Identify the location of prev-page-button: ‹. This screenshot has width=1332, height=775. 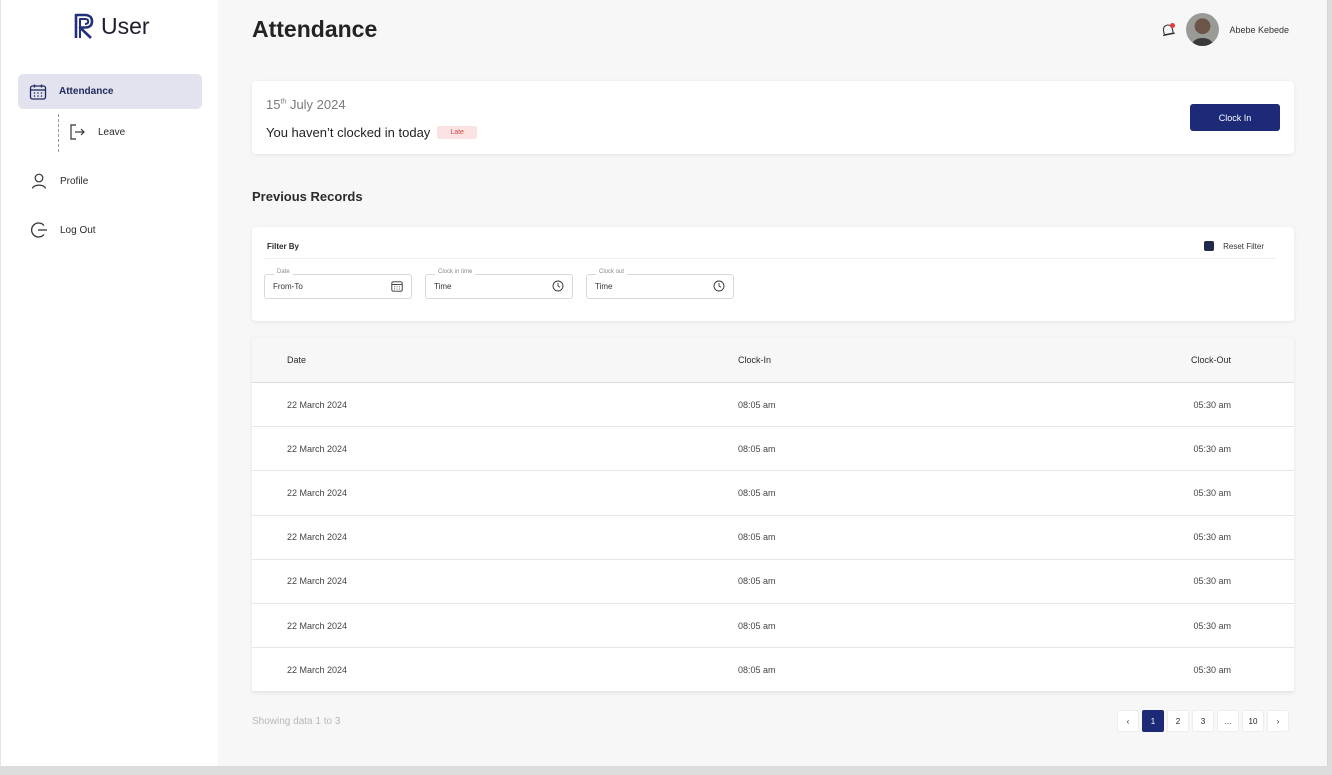
(1128, 721).